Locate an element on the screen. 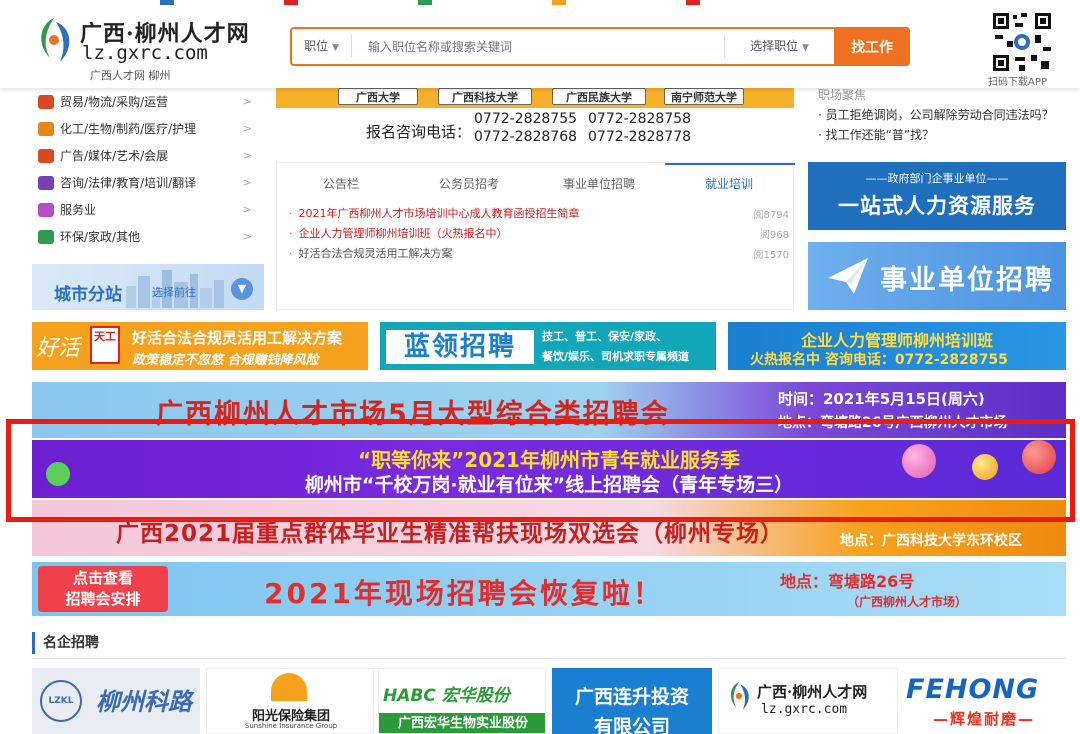 The width and height of the screenshot is (1080, 734). company-logo: 阳光保险集团 Sunshine Insurance Group is located at coordinates (290, 701).